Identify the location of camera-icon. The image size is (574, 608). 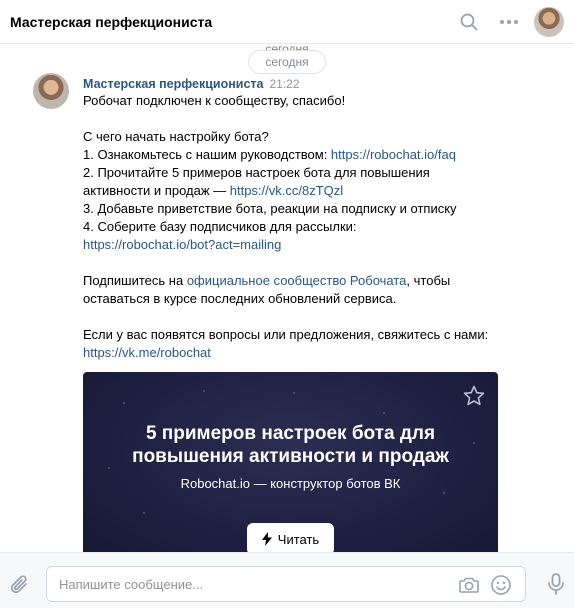
(469, 585).